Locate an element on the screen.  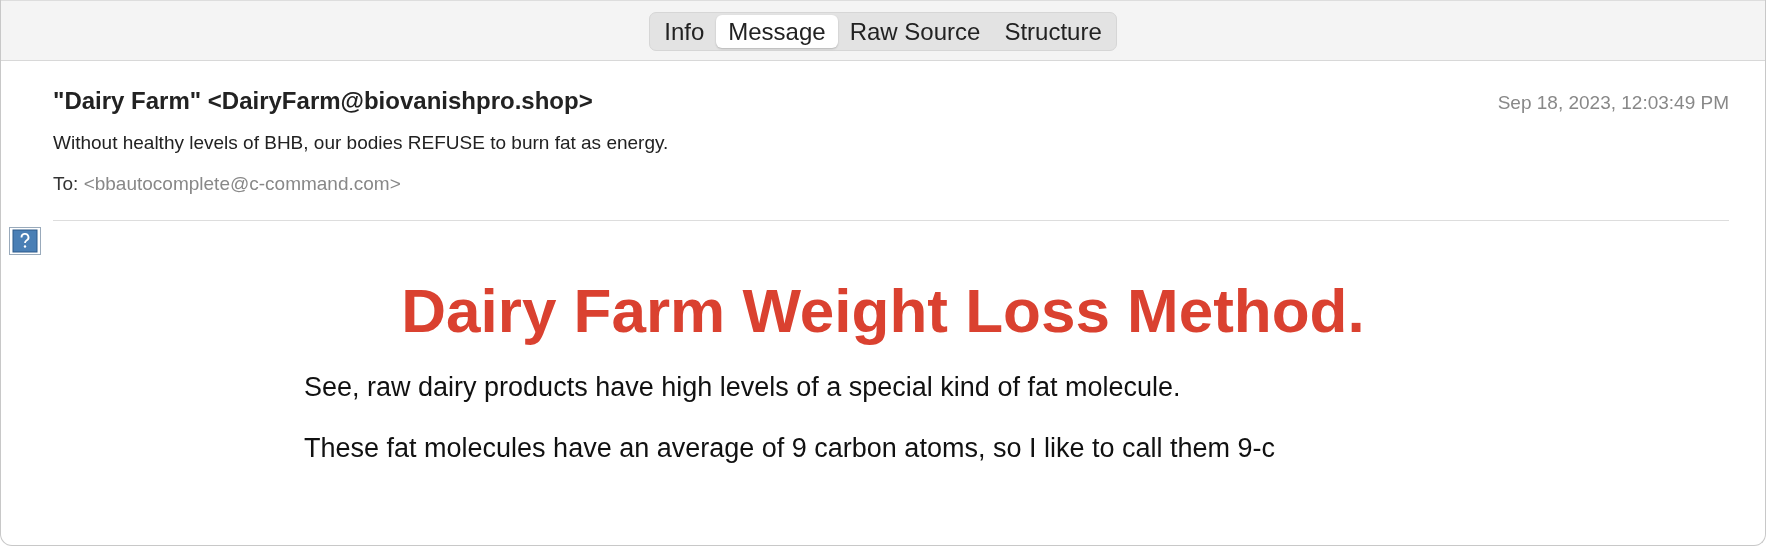
body-paragraph: See, raw dairy products have high levels of a special kind of fat molecule. is located at coordinates (743, 387).